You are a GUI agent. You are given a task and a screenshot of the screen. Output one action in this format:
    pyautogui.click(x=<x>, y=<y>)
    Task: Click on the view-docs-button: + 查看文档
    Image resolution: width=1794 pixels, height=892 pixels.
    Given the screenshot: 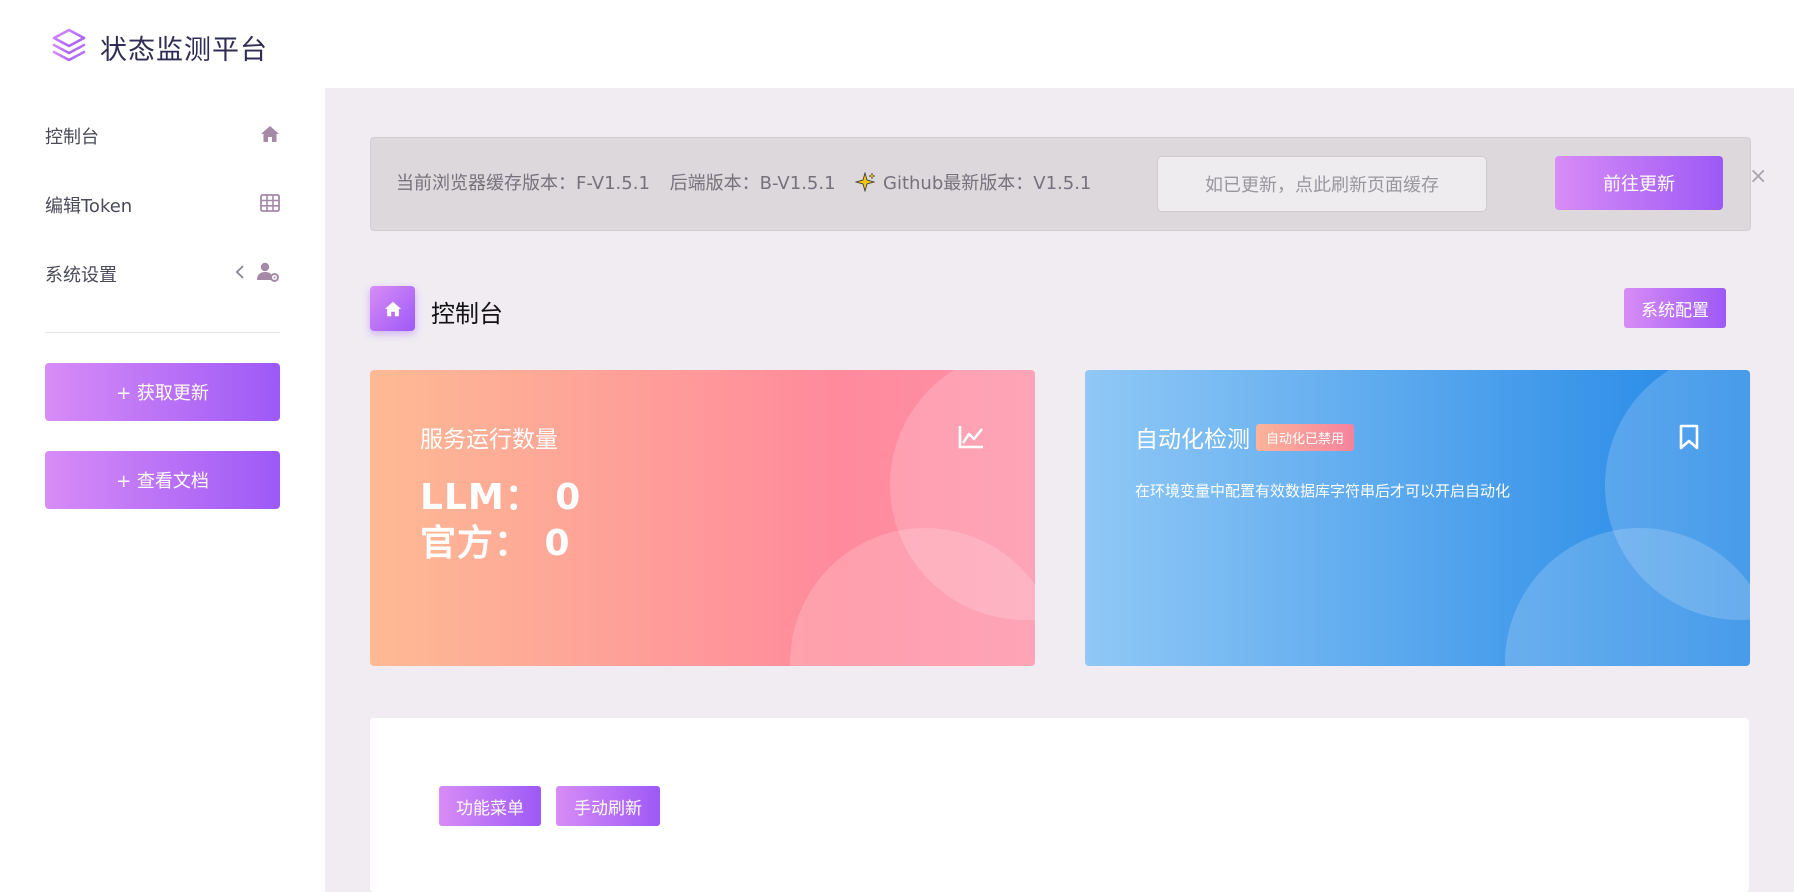 What is the action you would take?
    pyautogui.click(x=162, y=480)
    